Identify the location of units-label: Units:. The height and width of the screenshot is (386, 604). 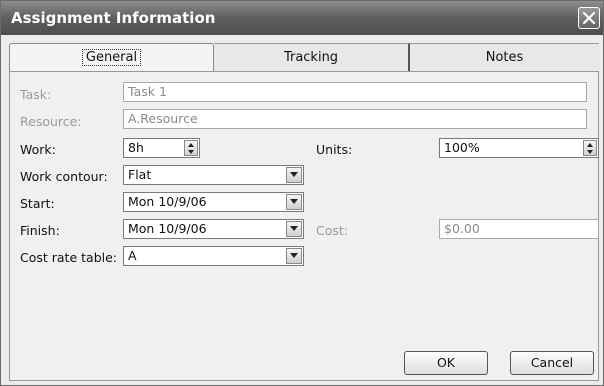
(334, 149).